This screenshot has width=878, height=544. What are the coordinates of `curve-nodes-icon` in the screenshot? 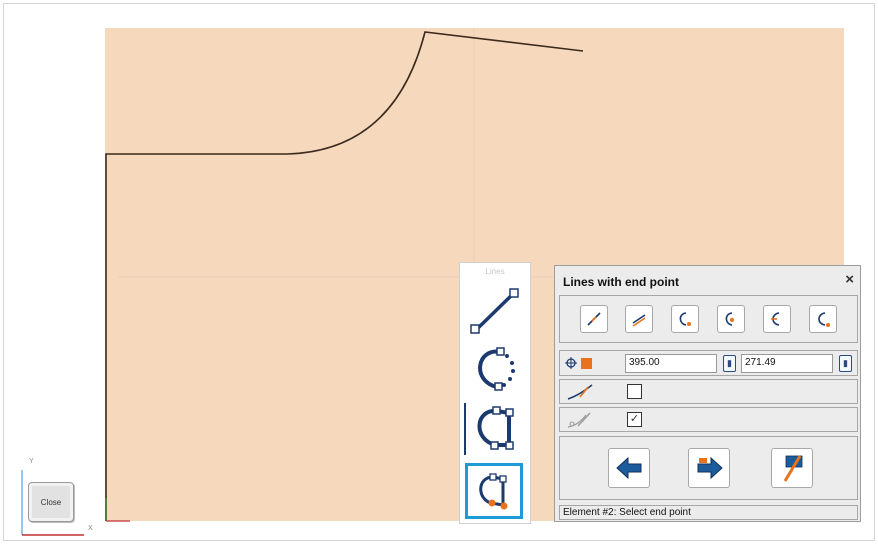 It's located at (495, 428).